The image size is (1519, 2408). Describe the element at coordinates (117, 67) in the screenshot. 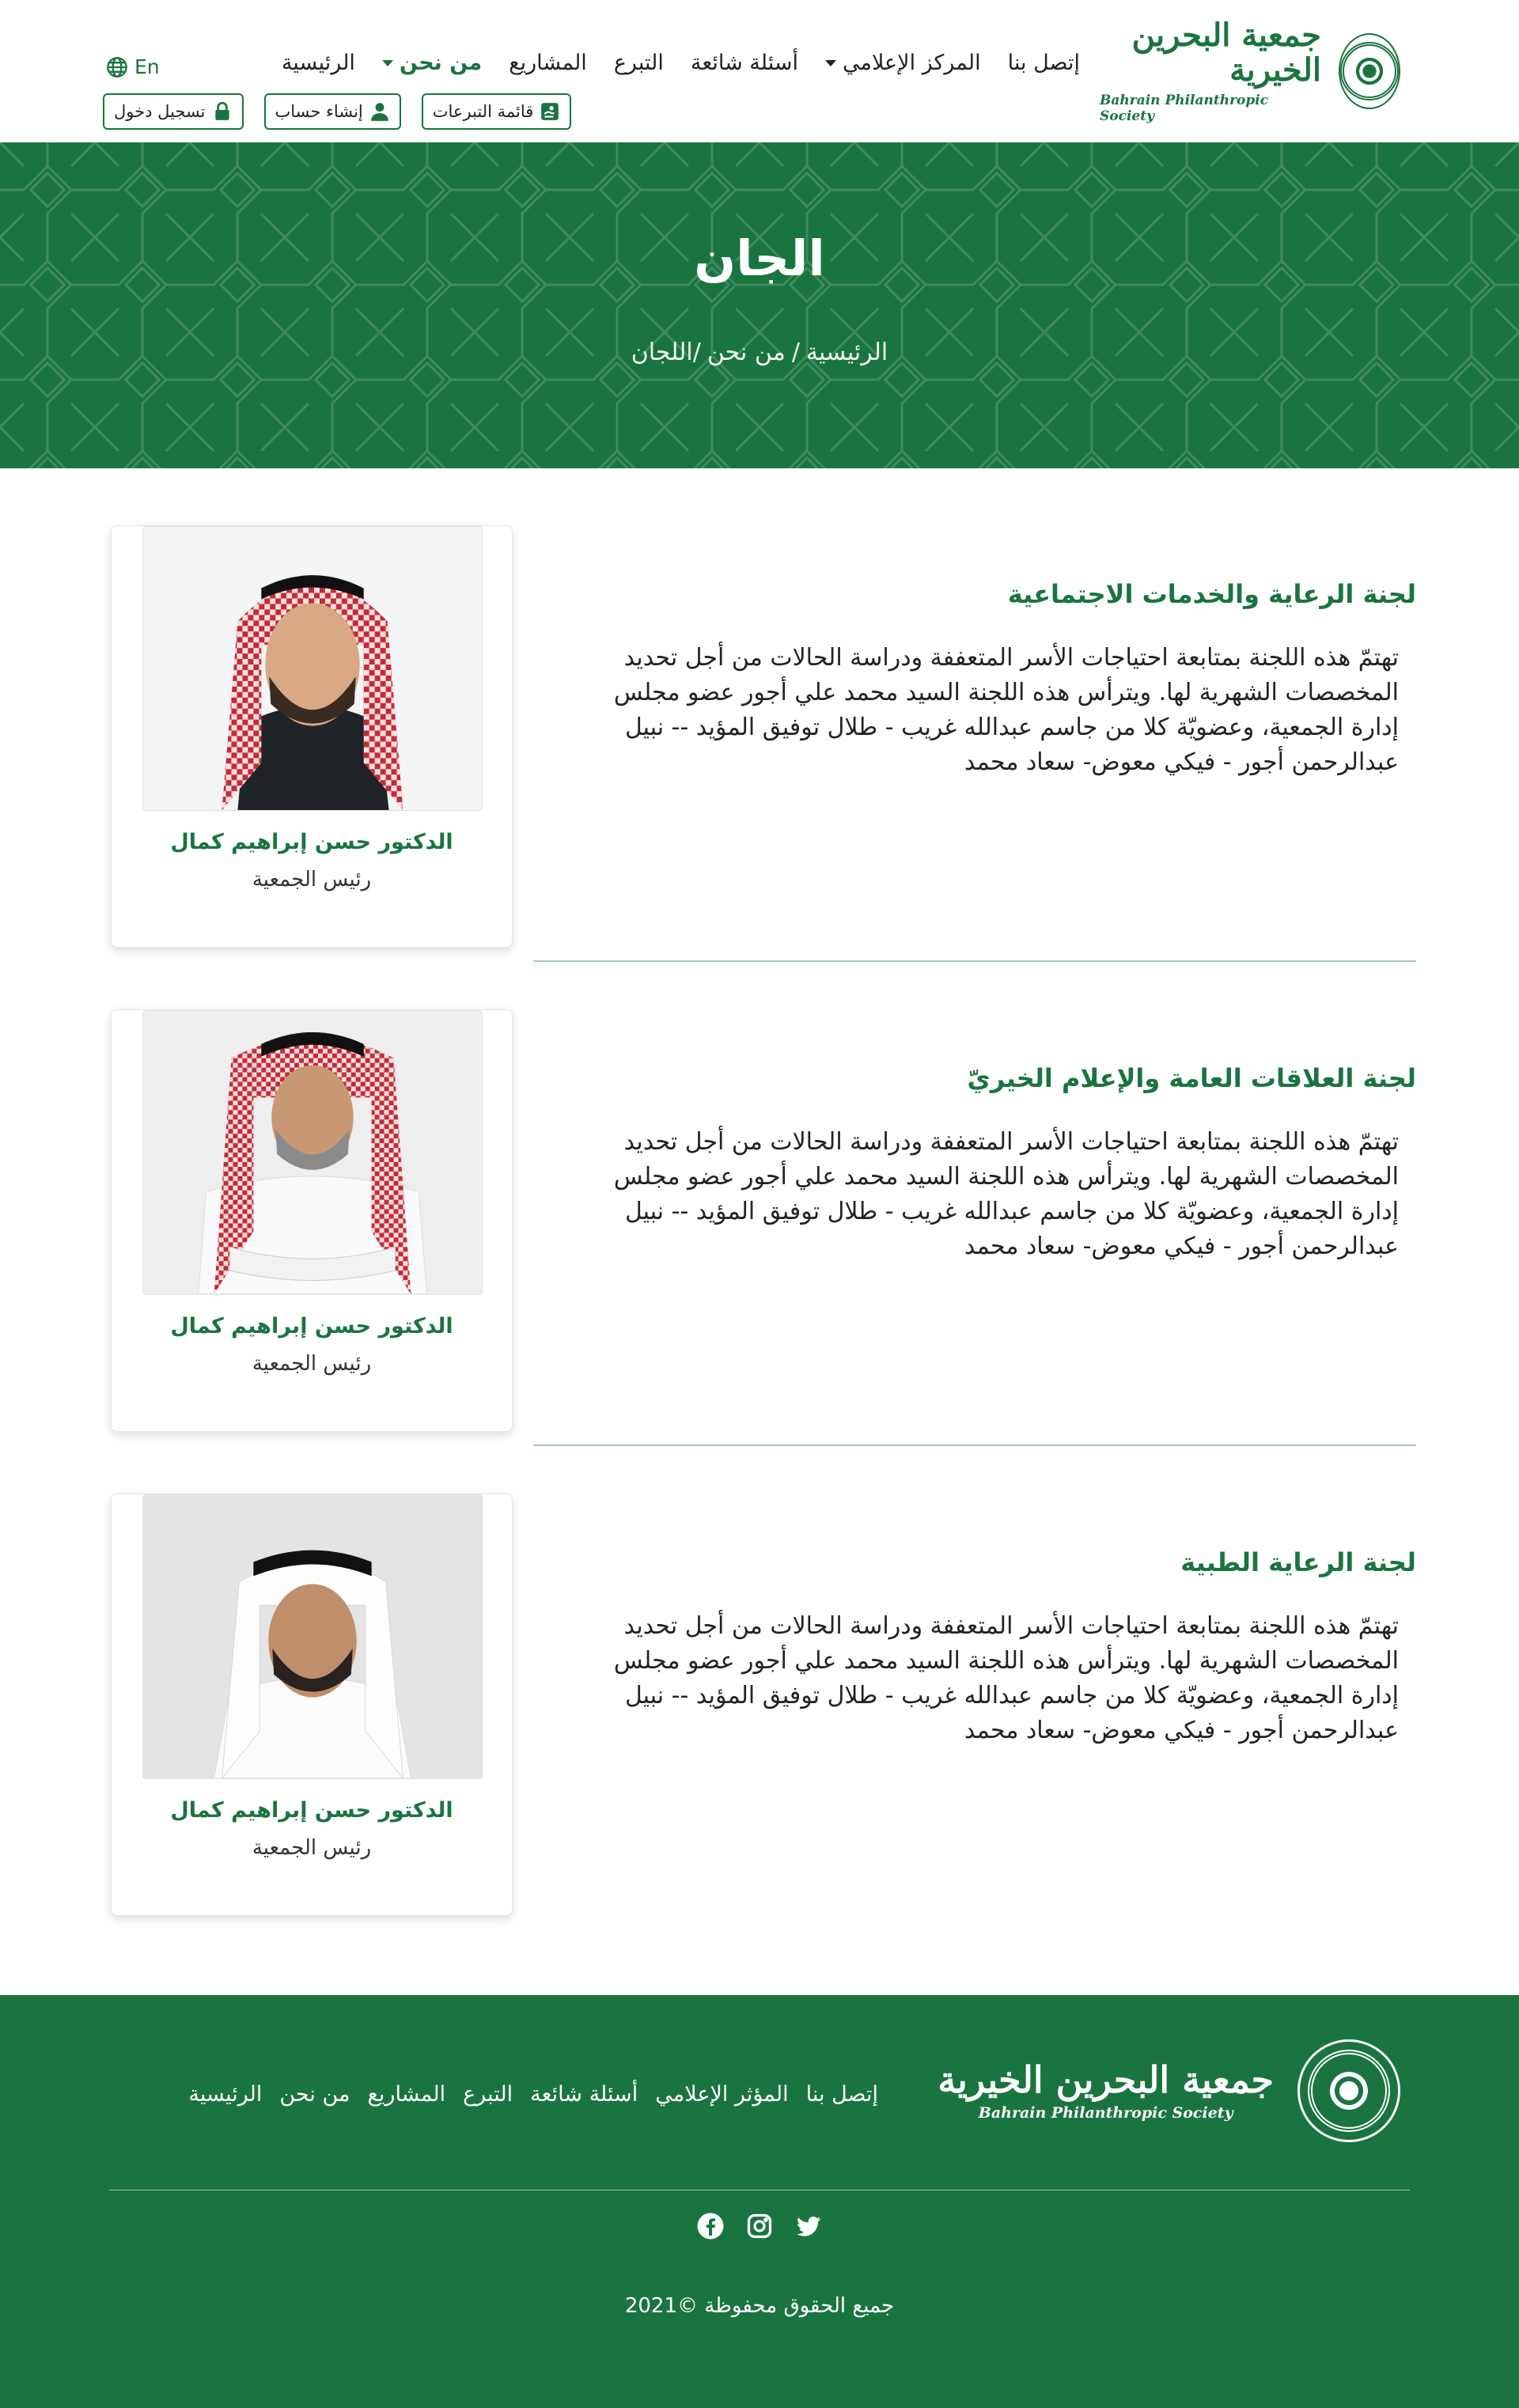

I see `globe-icon` at that location.